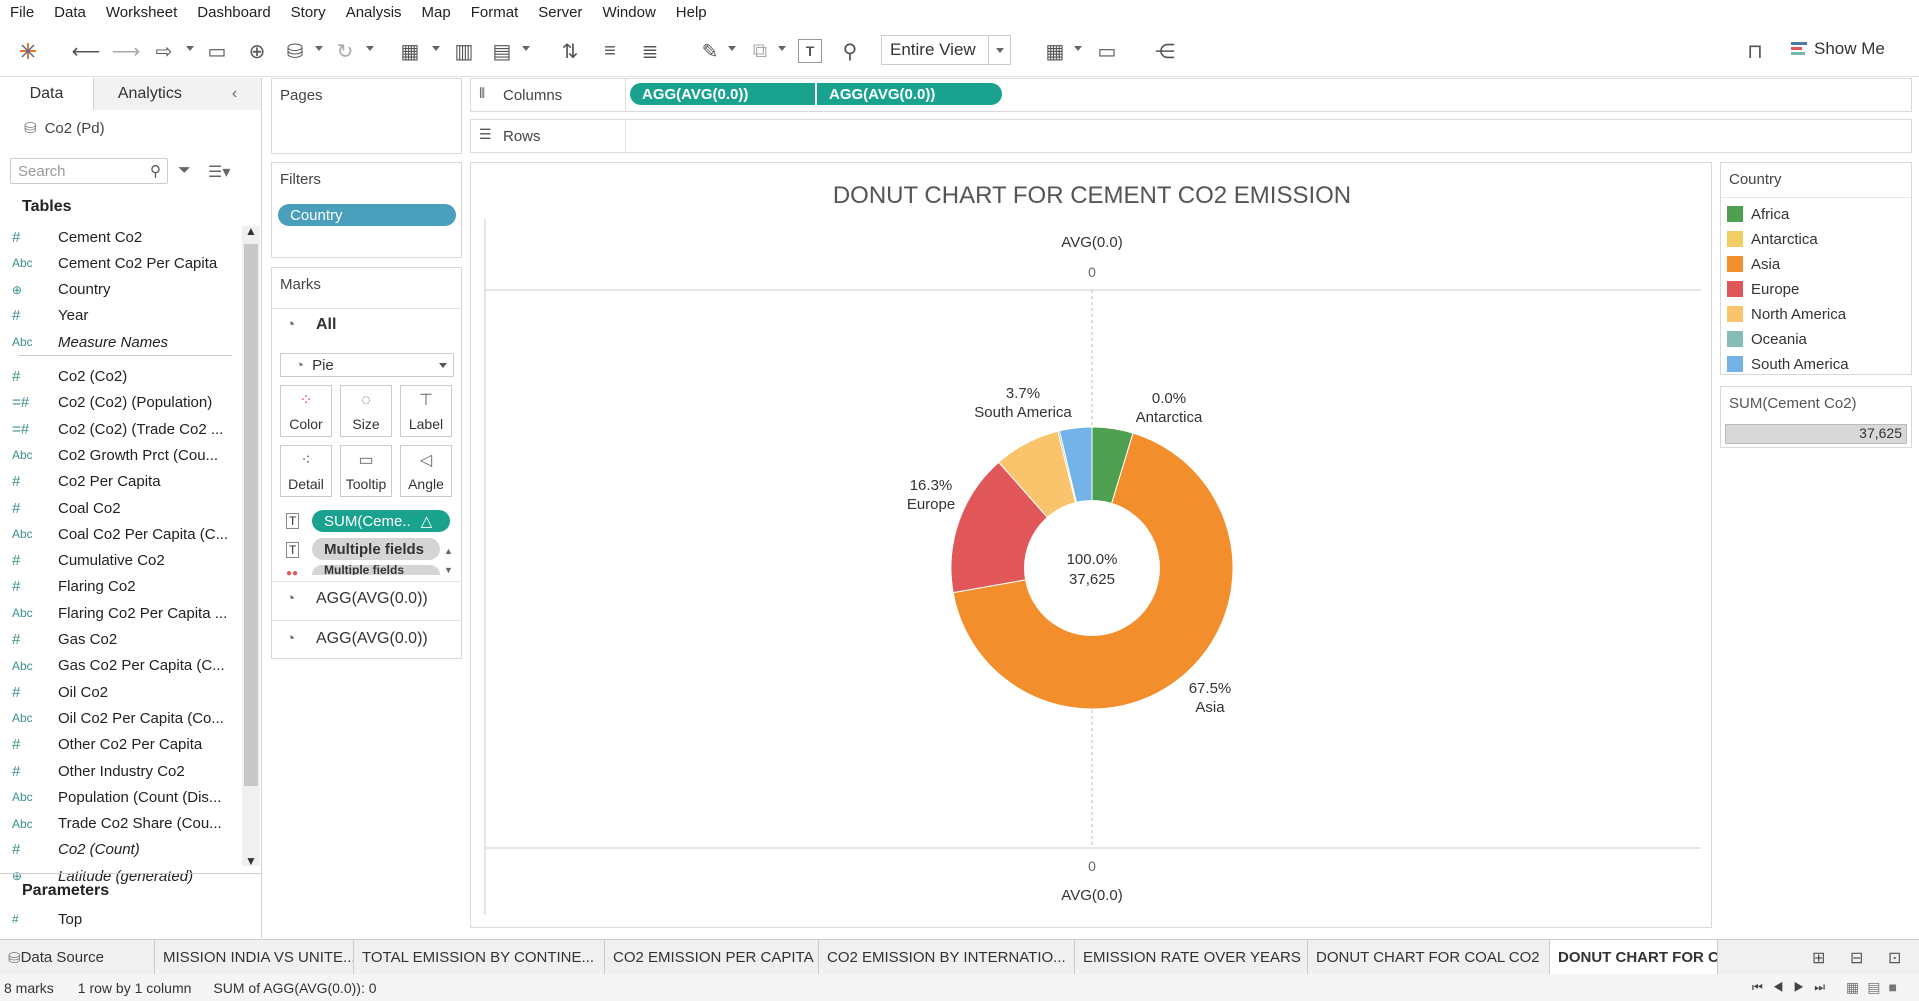  What do you see at coordinates (810, 51) in the screenshot?
I see `show-labels-icon: T` at bounding box center [810, 51].